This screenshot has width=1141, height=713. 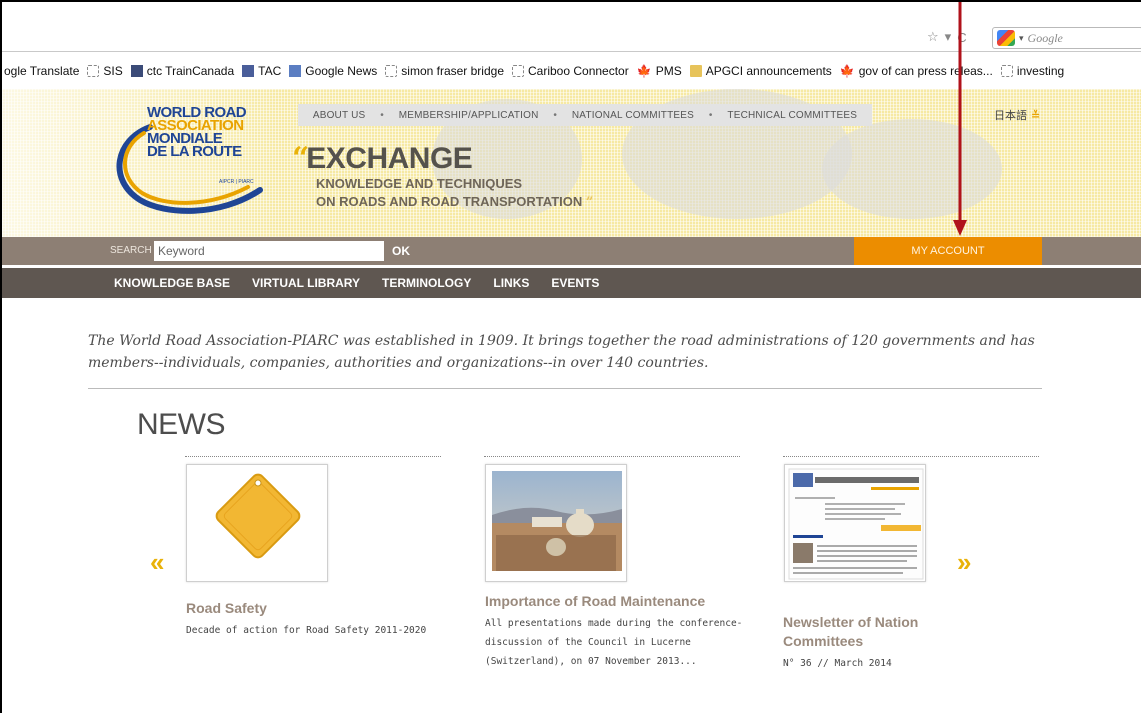 What do you see at coordinates (578, 71) in the screenshot?
I see `bookmark-label: Cariboo Connector` at bounding box center [578, 71].